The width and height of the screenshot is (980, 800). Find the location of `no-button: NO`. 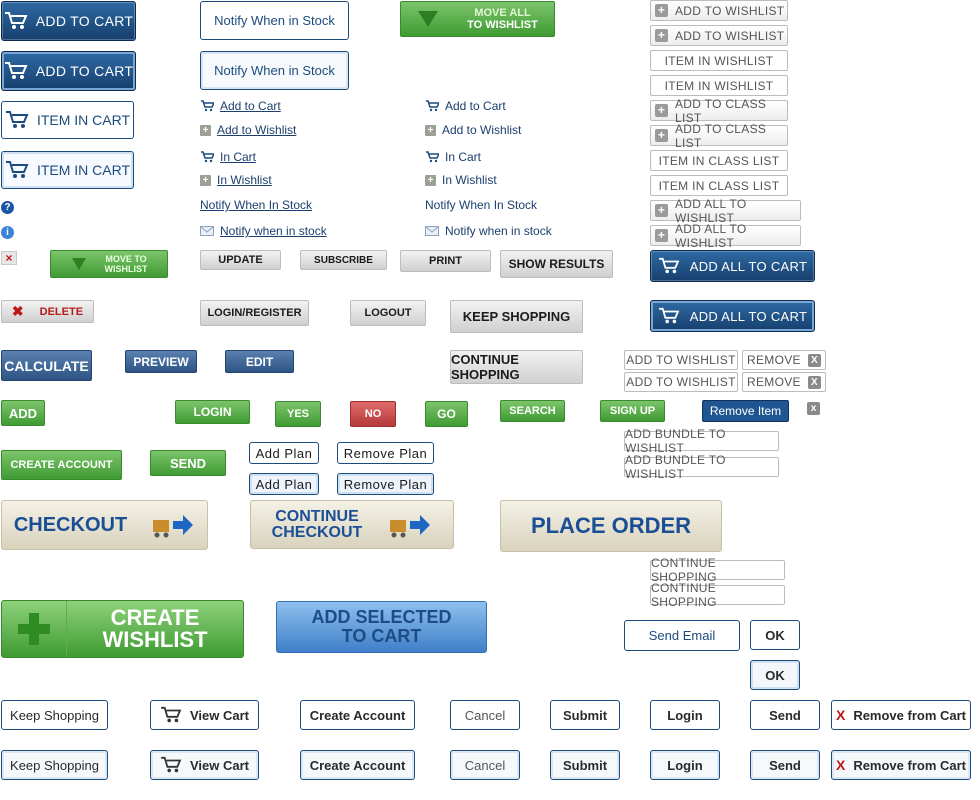

no-button: NO is located at coordinates (373, 414).